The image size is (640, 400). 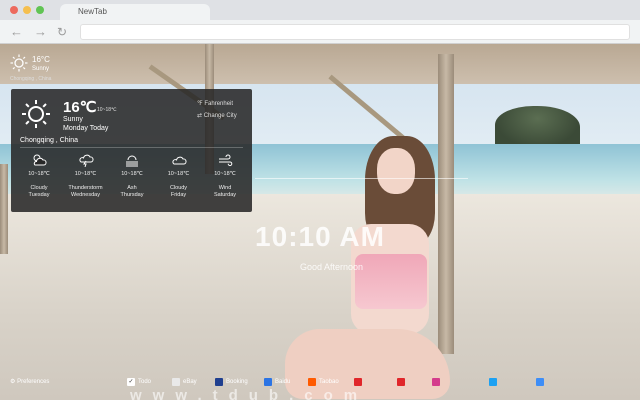 I want to click on instagram-icon, so click(x=436, y=382).